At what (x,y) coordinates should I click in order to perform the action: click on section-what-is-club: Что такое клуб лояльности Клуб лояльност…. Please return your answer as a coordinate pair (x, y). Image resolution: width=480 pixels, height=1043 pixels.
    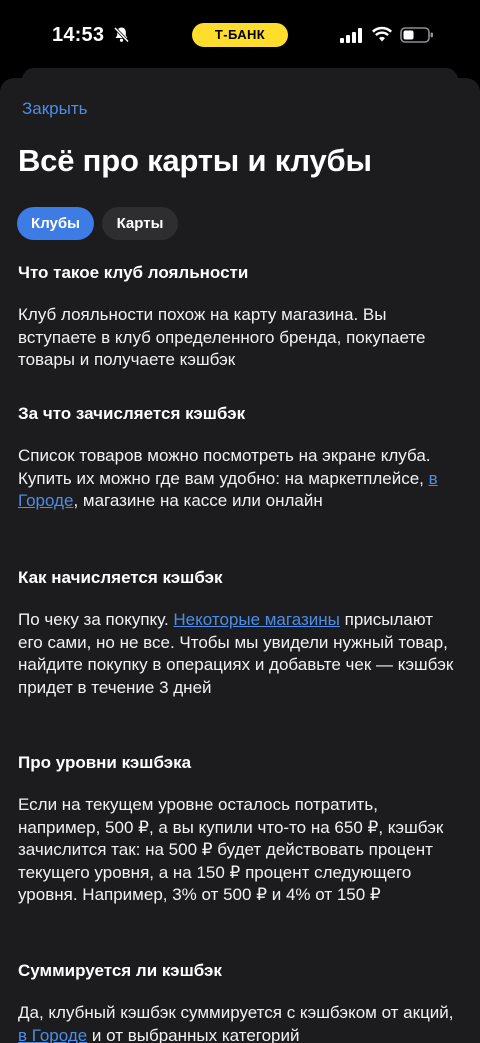
    Looking at the image, I should click on (238, 317).